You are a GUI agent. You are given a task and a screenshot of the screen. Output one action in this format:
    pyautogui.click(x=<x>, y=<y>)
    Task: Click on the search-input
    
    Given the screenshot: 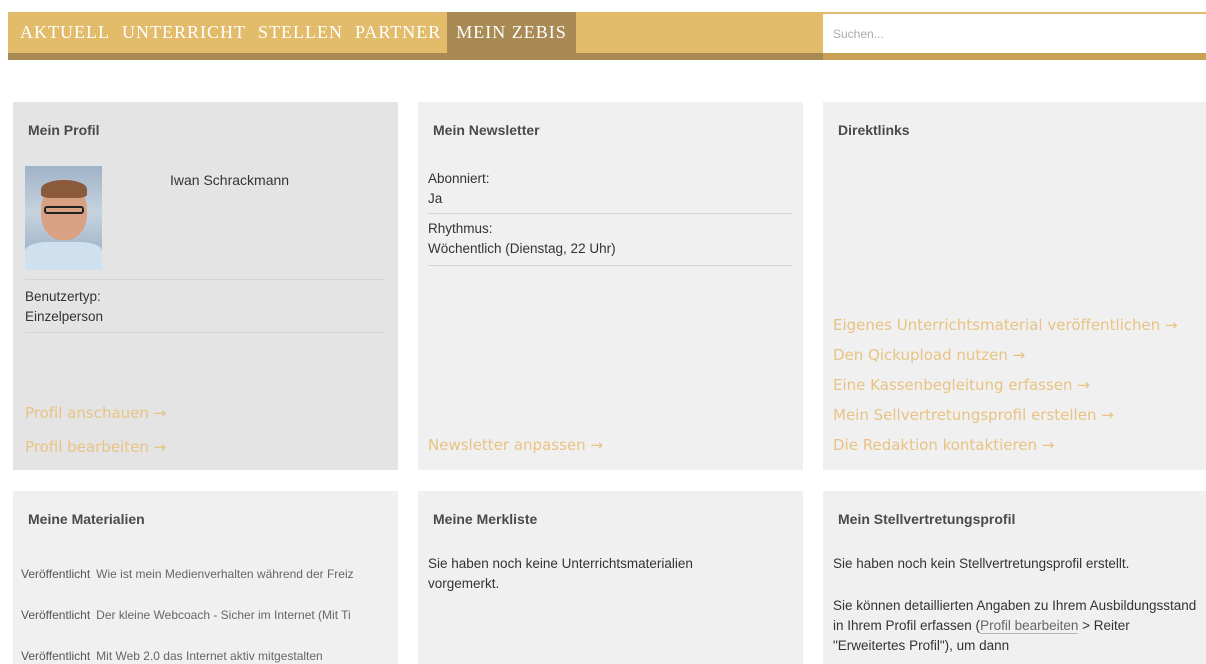 What is the action you would take?
    pyautogui.click(x=1013, y=33)
    